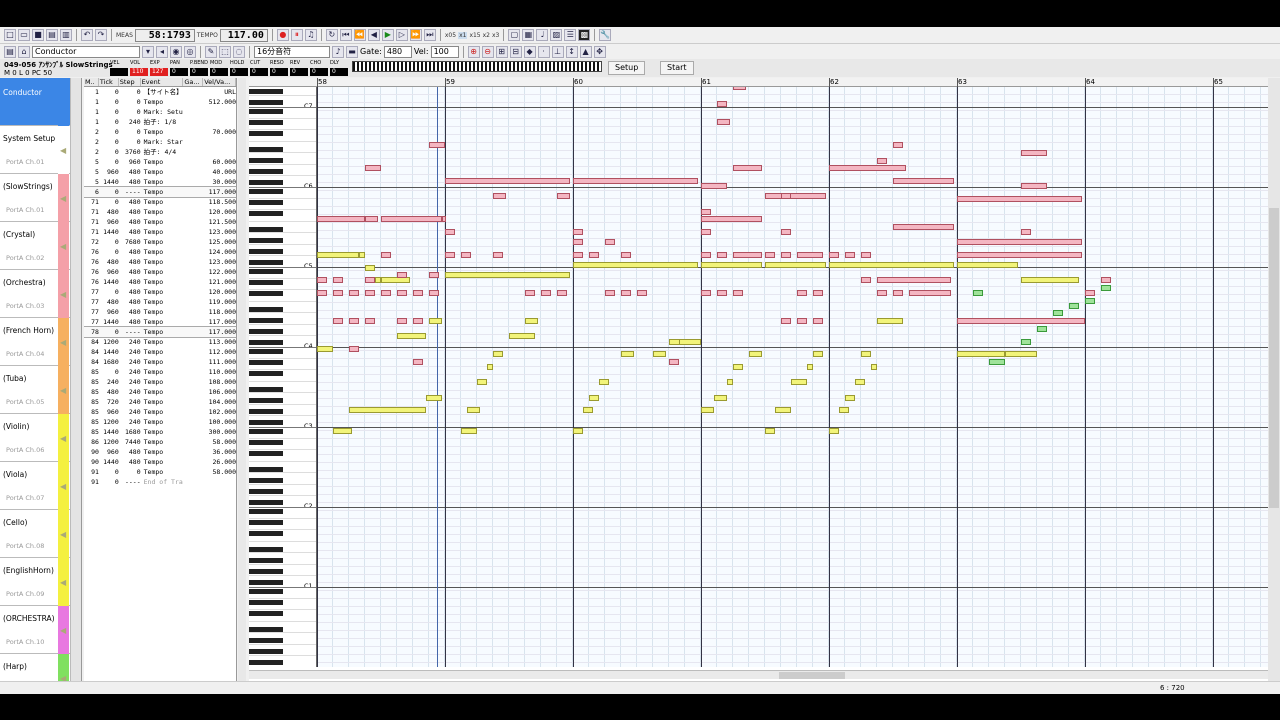 This screenshot has width=1280, height=720. What do you see at coordinates (160, 252) in the screenshot?
I see `event-row: 76 0 480 Tempo 124.000` at bounding box center [160, 252].